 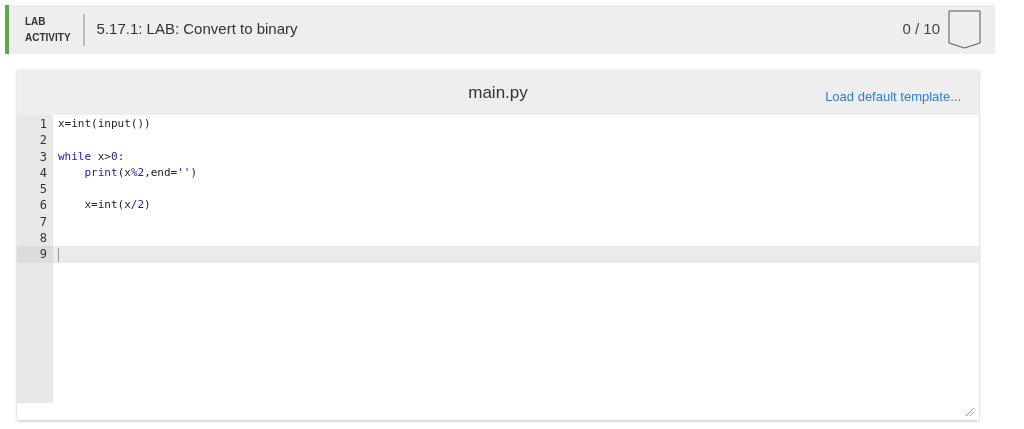 What do you see at coordinates (43, 140) in the screenshot?
I see `line-number: 2` at bounding box center [43, 140].